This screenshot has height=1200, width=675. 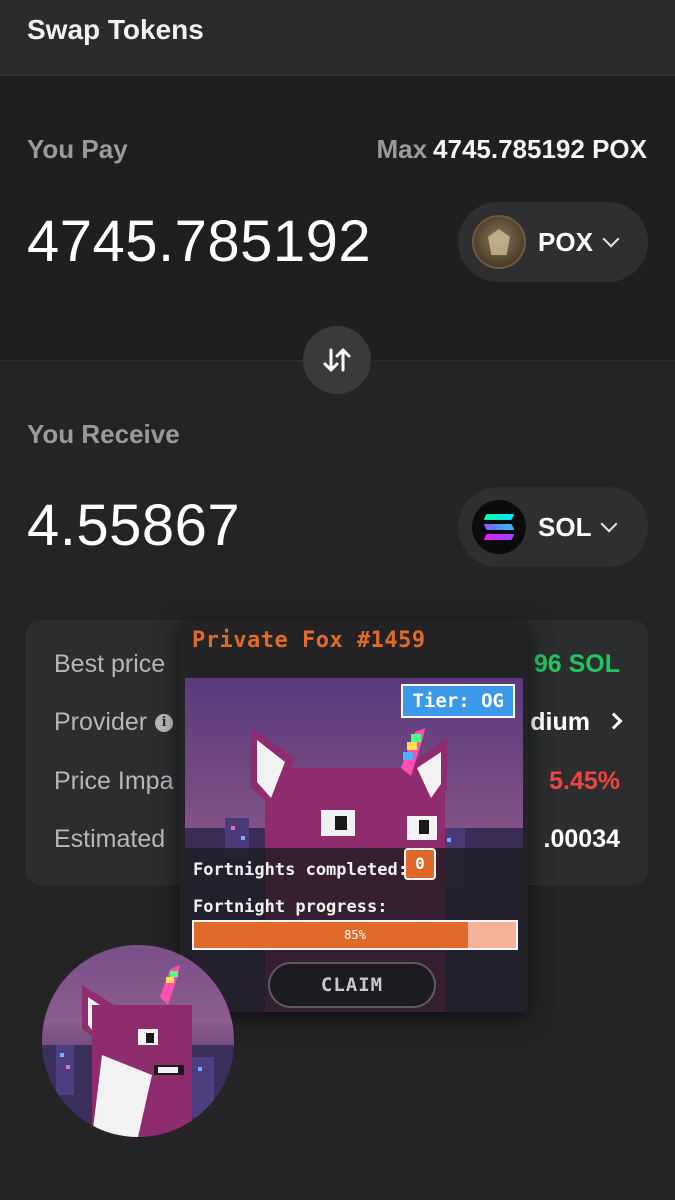 I want to click on provider-label-text: Provider, so click(x=101, y=722).